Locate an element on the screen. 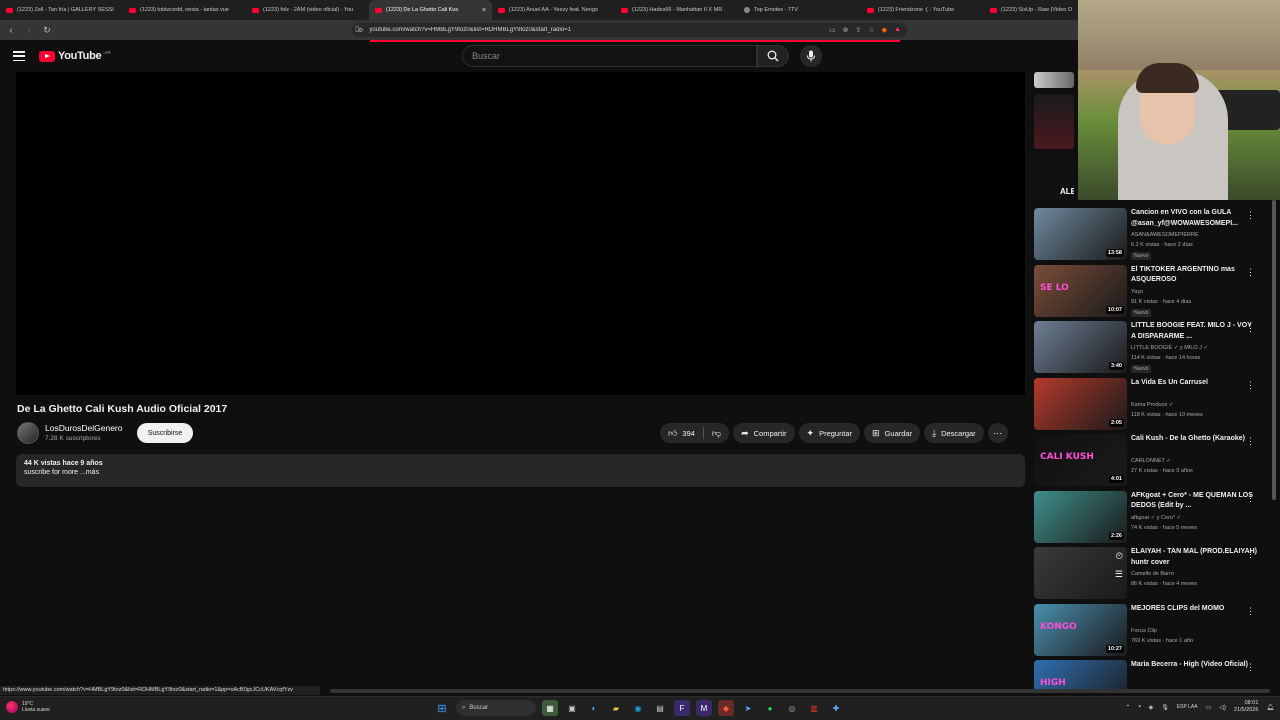 The image size is (1280, 720). download-button: ⤓ Descargar is located at coordinates (954, 433).